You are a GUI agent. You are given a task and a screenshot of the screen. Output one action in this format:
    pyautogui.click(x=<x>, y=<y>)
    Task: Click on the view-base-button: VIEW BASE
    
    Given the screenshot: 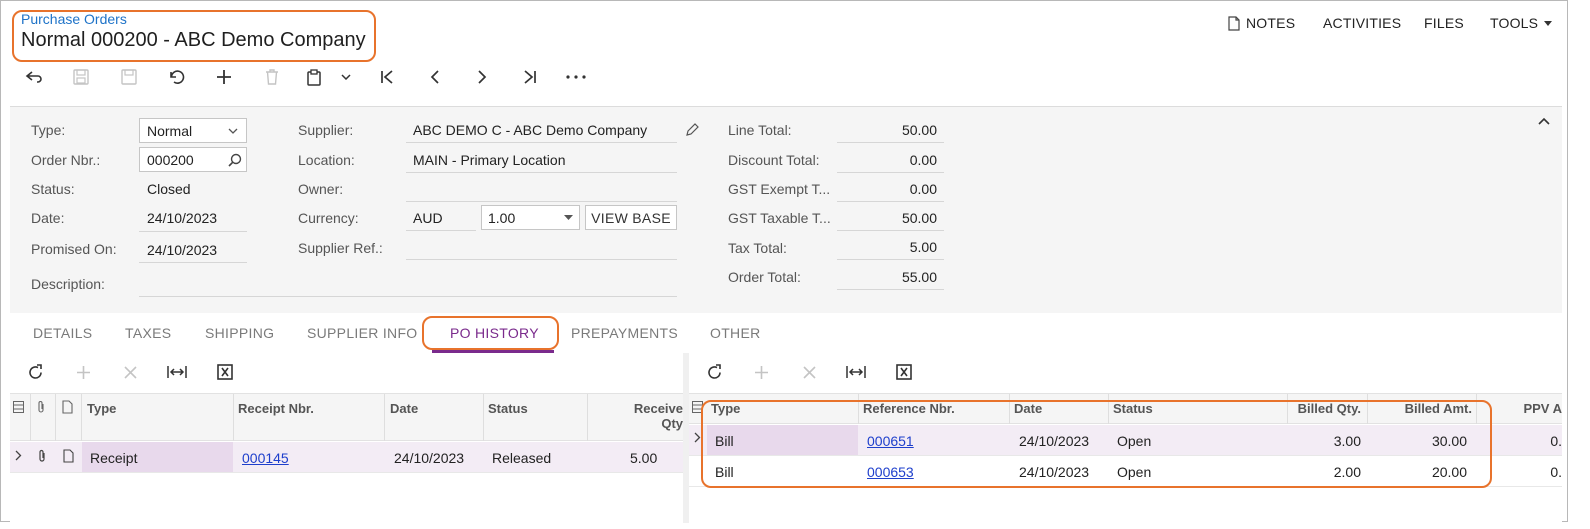 What is the action you would take?
    pyautogui.click(x=631, y=217)
    